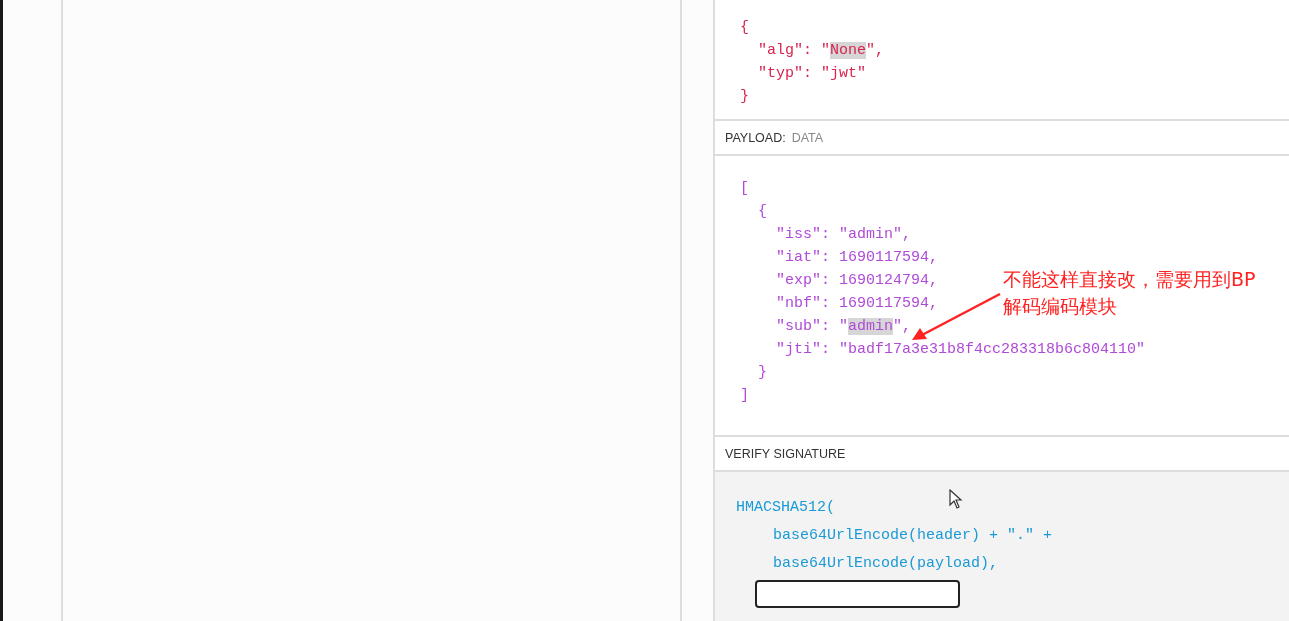  I want to click on code-line: "iat": 1690117594,, so click(857, 258).